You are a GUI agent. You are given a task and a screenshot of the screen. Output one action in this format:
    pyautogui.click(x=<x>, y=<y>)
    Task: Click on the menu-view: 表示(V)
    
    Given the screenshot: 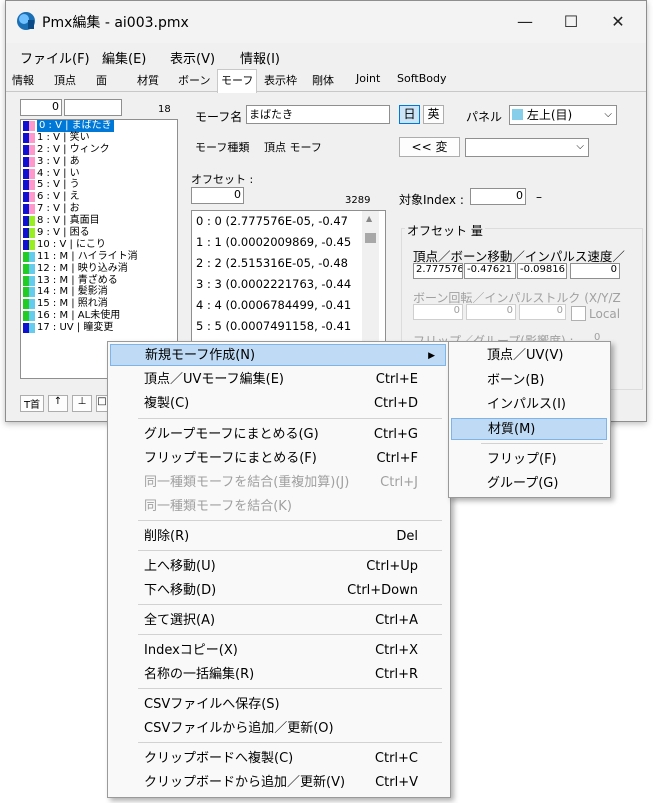 What is the action you would take?
    pyautogui.click(x=192, y=57)
    